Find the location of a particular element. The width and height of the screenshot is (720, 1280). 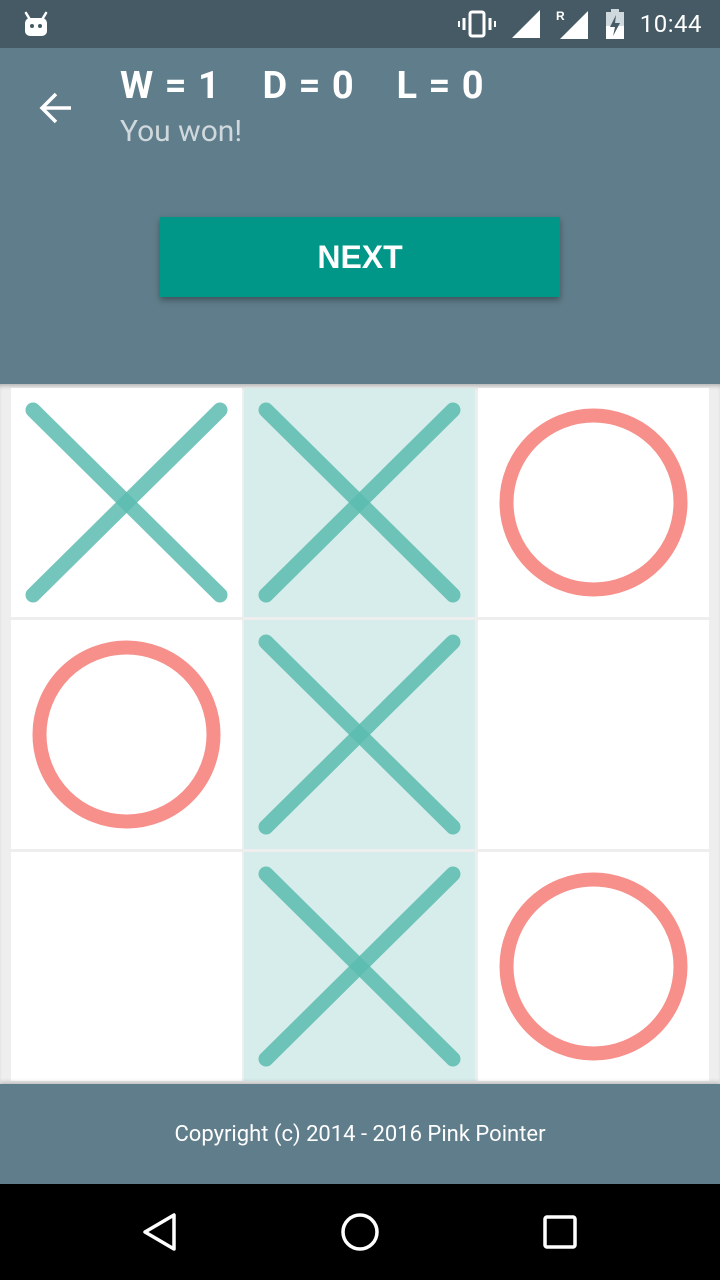

home-circle-icon is located at coordinates (360, 1232).